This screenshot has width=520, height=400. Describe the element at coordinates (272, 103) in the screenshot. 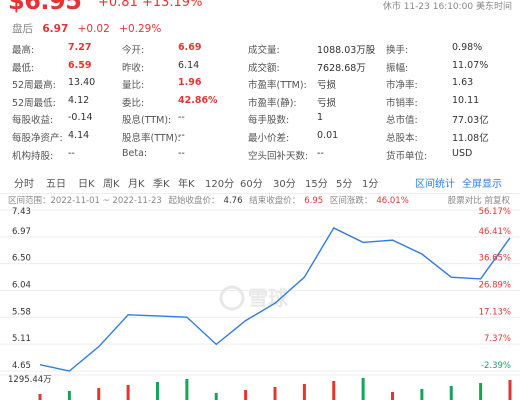

I see `stat-label: 市盈率(静):` at that location.